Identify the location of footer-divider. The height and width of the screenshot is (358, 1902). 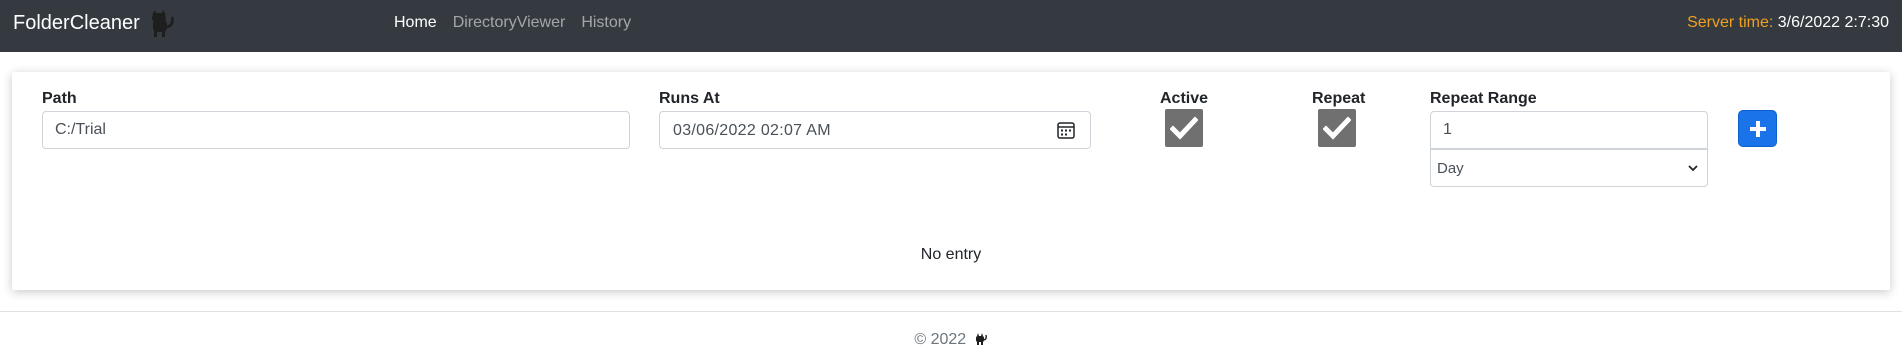
(951, 311).